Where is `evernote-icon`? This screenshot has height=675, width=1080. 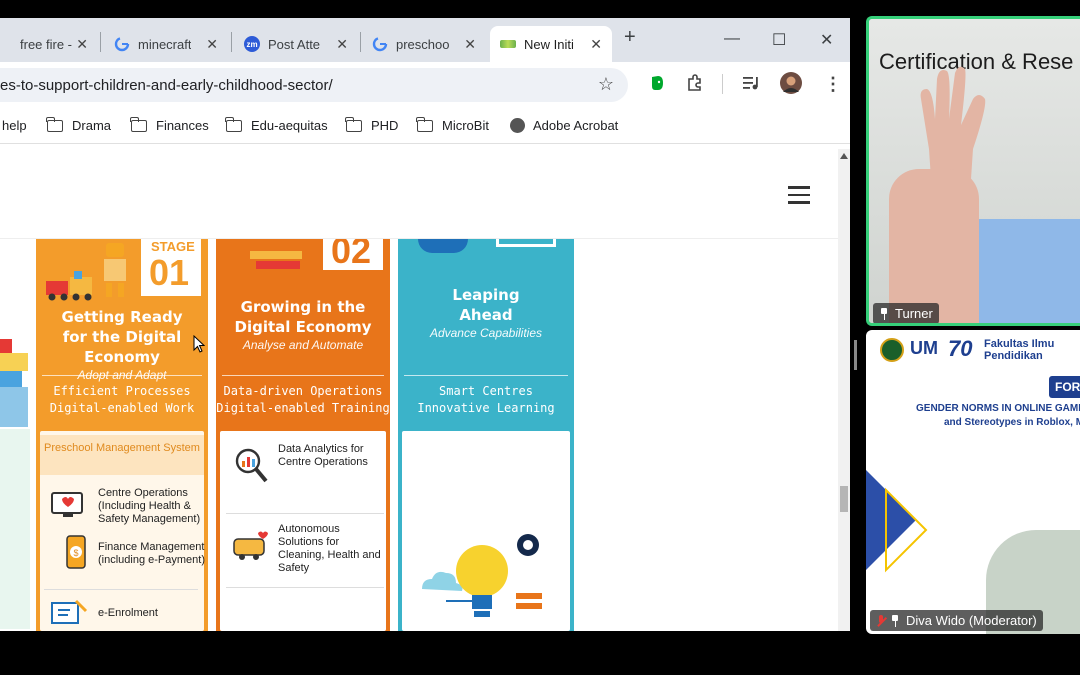 evernote-icon is located at coordinates (657, 85).